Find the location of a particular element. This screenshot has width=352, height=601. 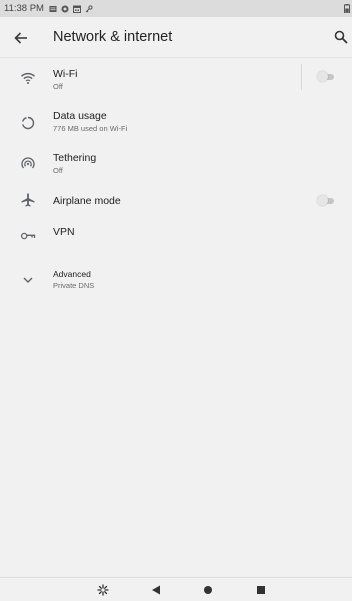

wifi-status: Off is located at coordinates (58, 86).